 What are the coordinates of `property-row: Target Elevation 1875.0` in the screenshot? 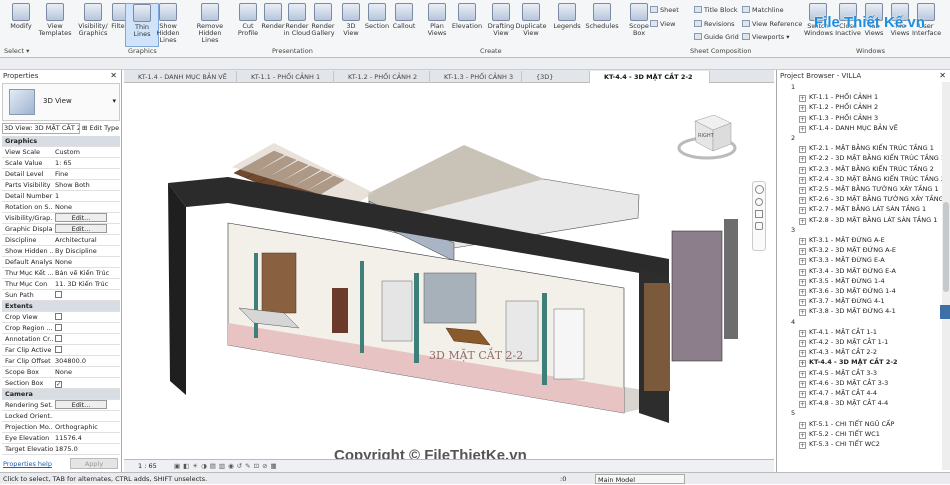 It's located at (61, 449).